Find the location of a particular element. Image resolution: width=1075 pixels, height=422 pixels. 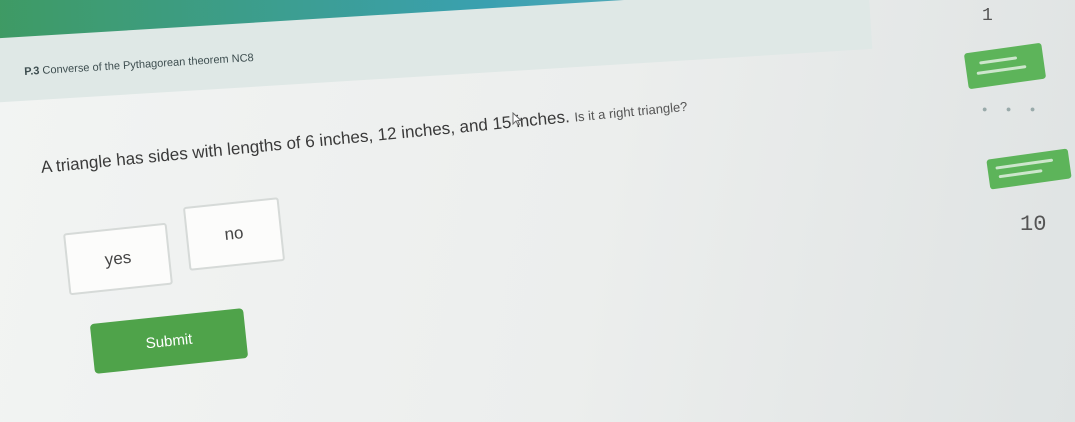

answer-yes-label: yes is located at coordinates (118, 258).